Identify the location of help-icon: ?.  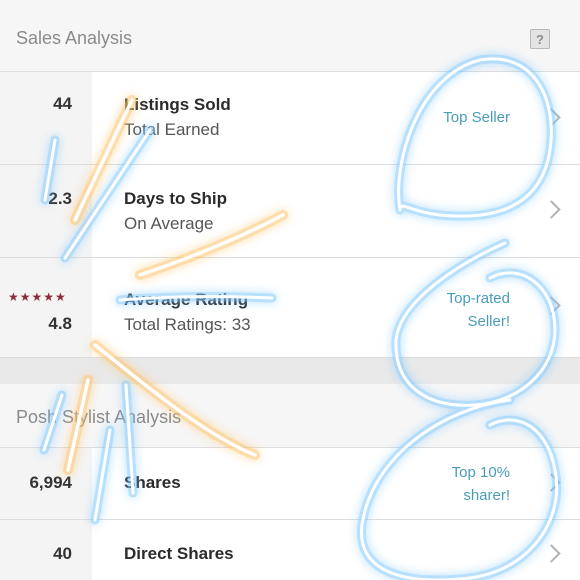
(540, 39).